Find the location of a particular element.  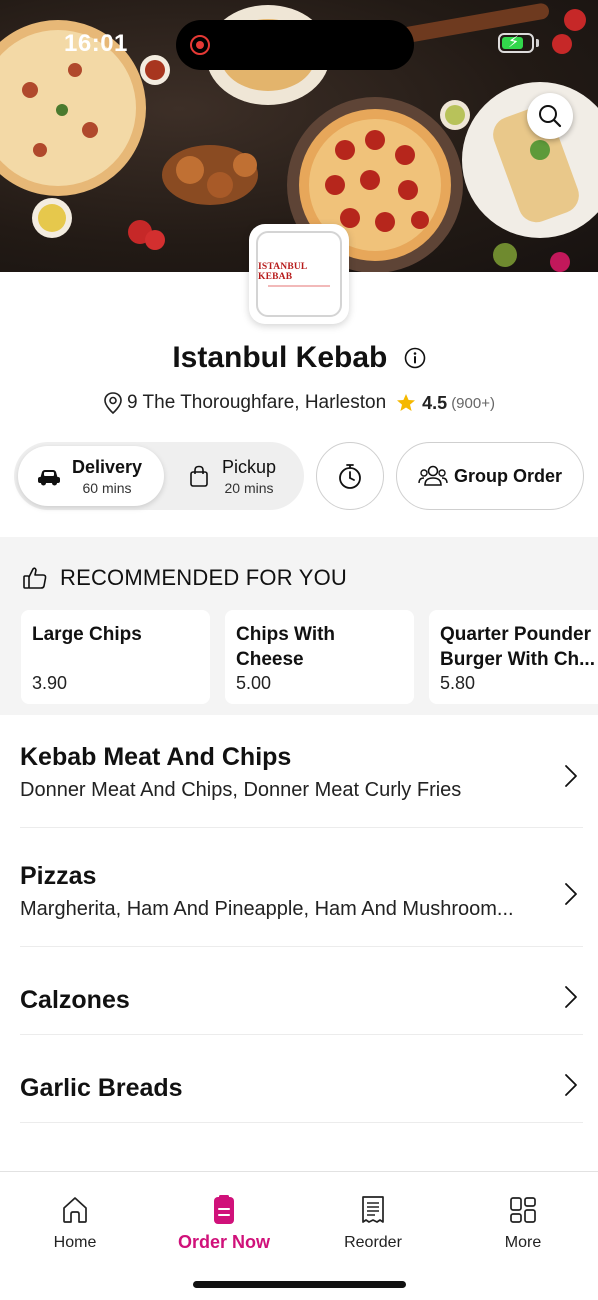

order-icon is located at coordinates (224, 1209).